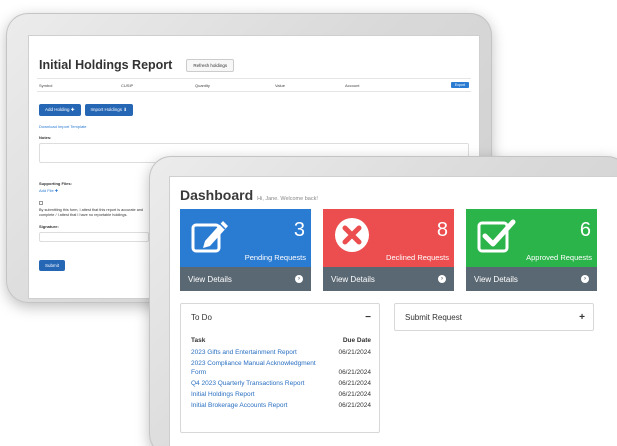 This screenshot has width=617, height=446. I want to click on approved-label: Approved Requests, so click(559, 257).